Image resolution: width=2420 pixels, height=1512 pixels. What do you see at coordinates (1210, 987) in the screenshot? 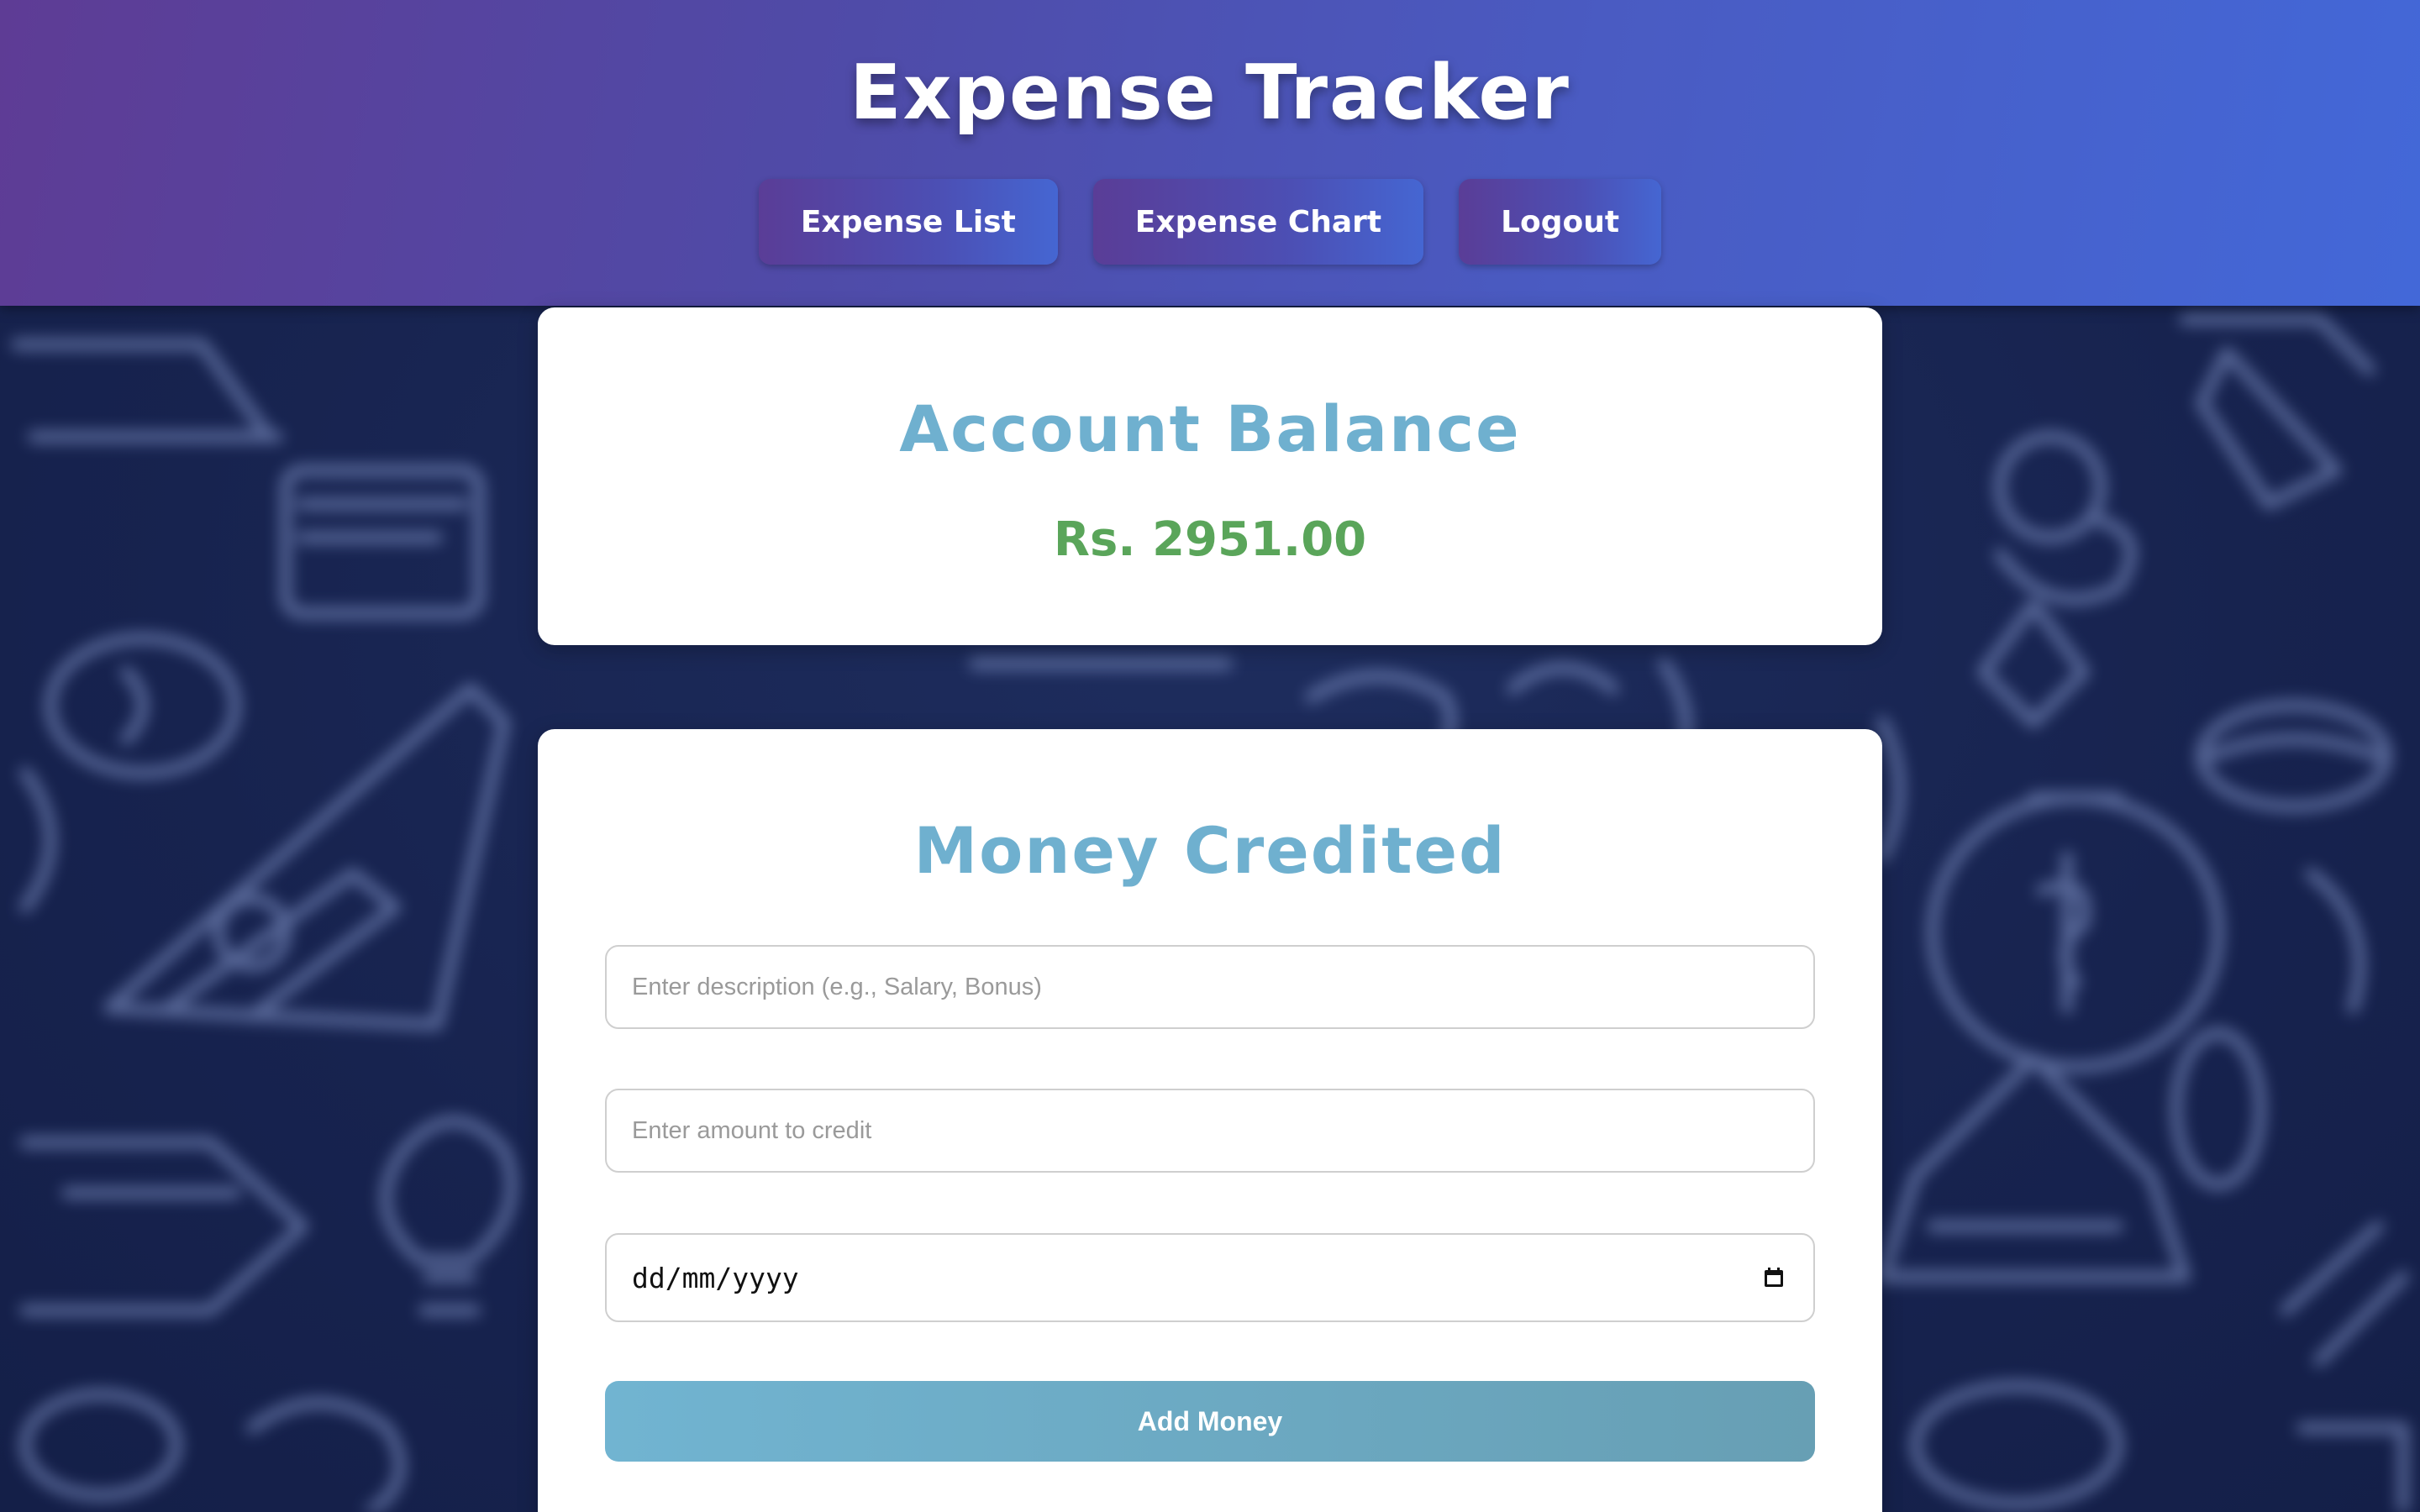
I see `description-input` at bounding box center [1210, 987].